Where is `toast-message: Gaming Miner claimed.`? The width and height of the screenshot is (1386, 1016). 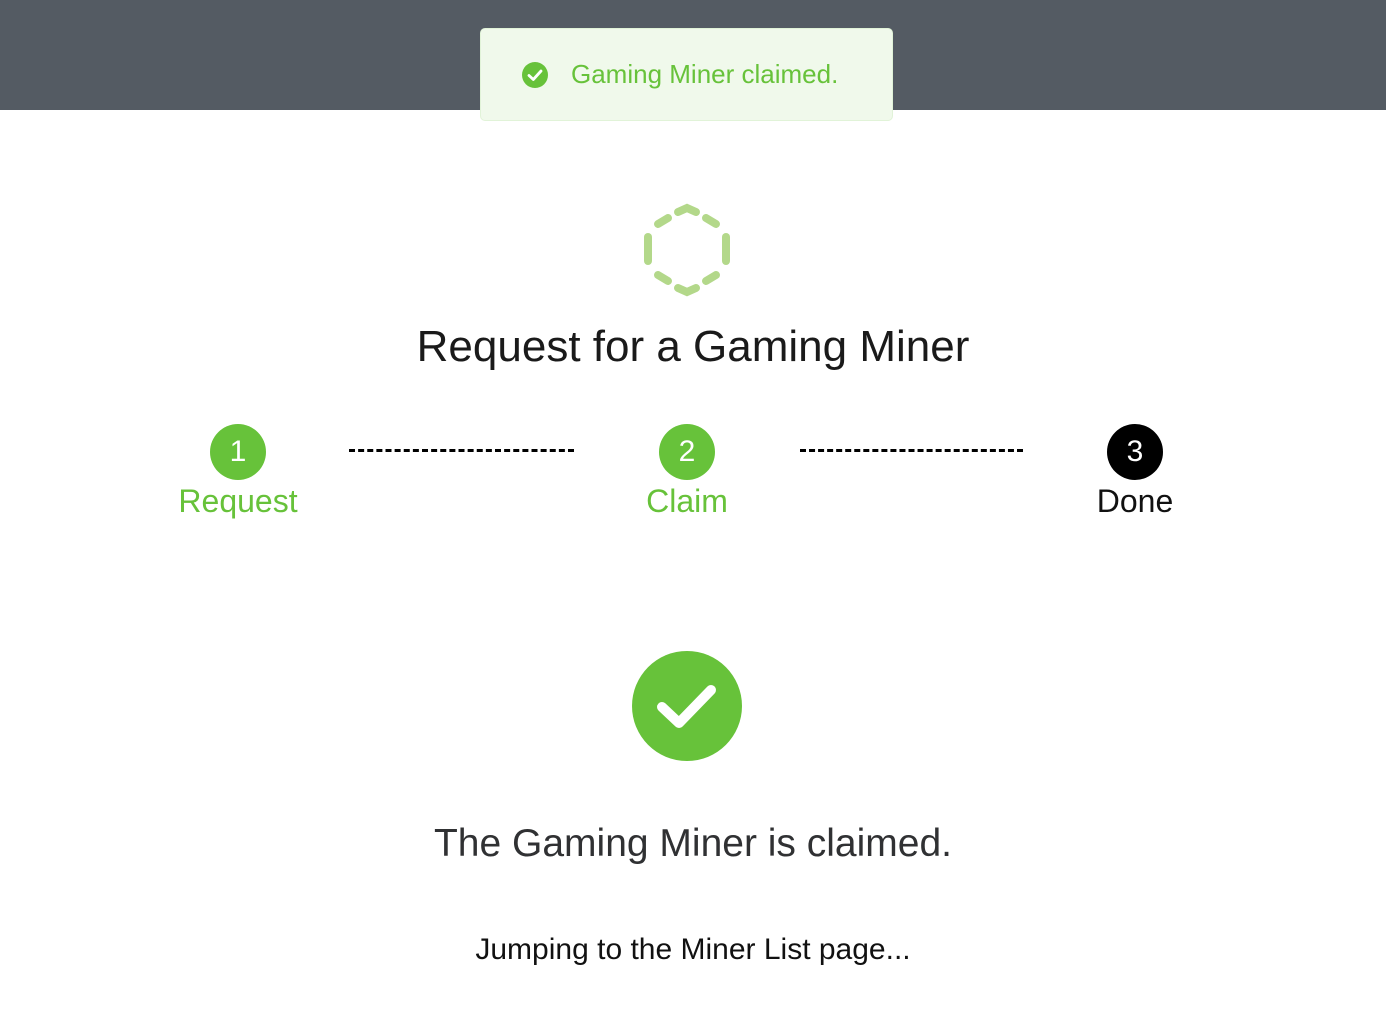
toast-message: Gaming Miner claimed. is located at coordinates (705, 74).